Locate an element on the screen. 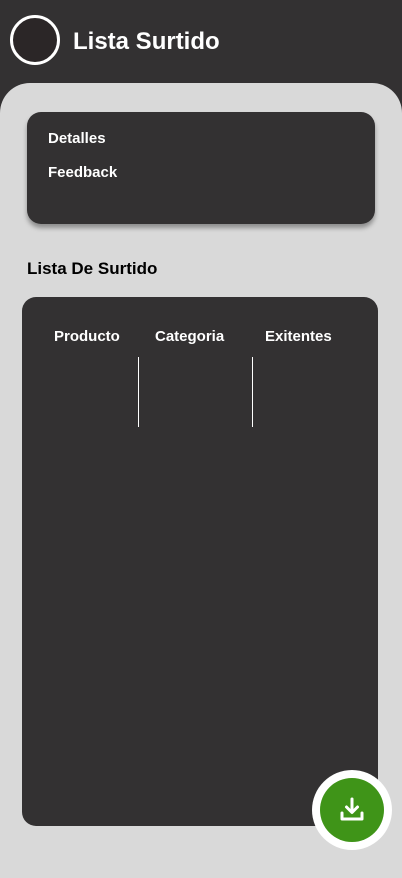 This screenshot has height=878, width=402. download-button is located at coordinates (352, 810).